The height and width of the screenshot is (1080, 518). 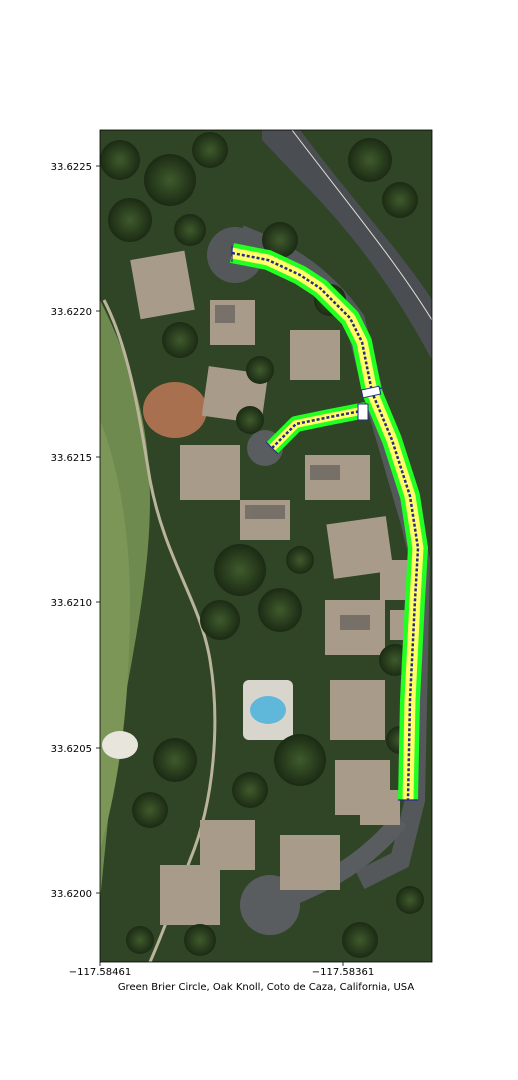 I want to click on x-tick-label: −117.58361, so click(x=343, y=972).